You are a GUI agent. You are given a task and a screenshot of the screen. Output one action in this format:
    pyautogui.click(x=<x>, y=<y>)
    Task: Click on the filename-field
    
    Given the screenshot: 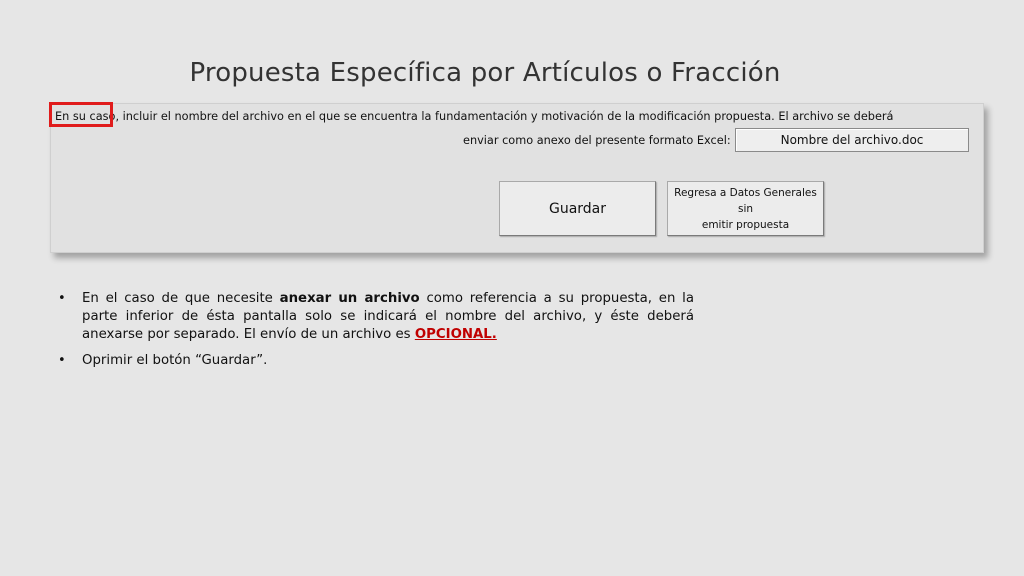 What is the action you would take?
    pyautogui.click(x=852, y=140)
    